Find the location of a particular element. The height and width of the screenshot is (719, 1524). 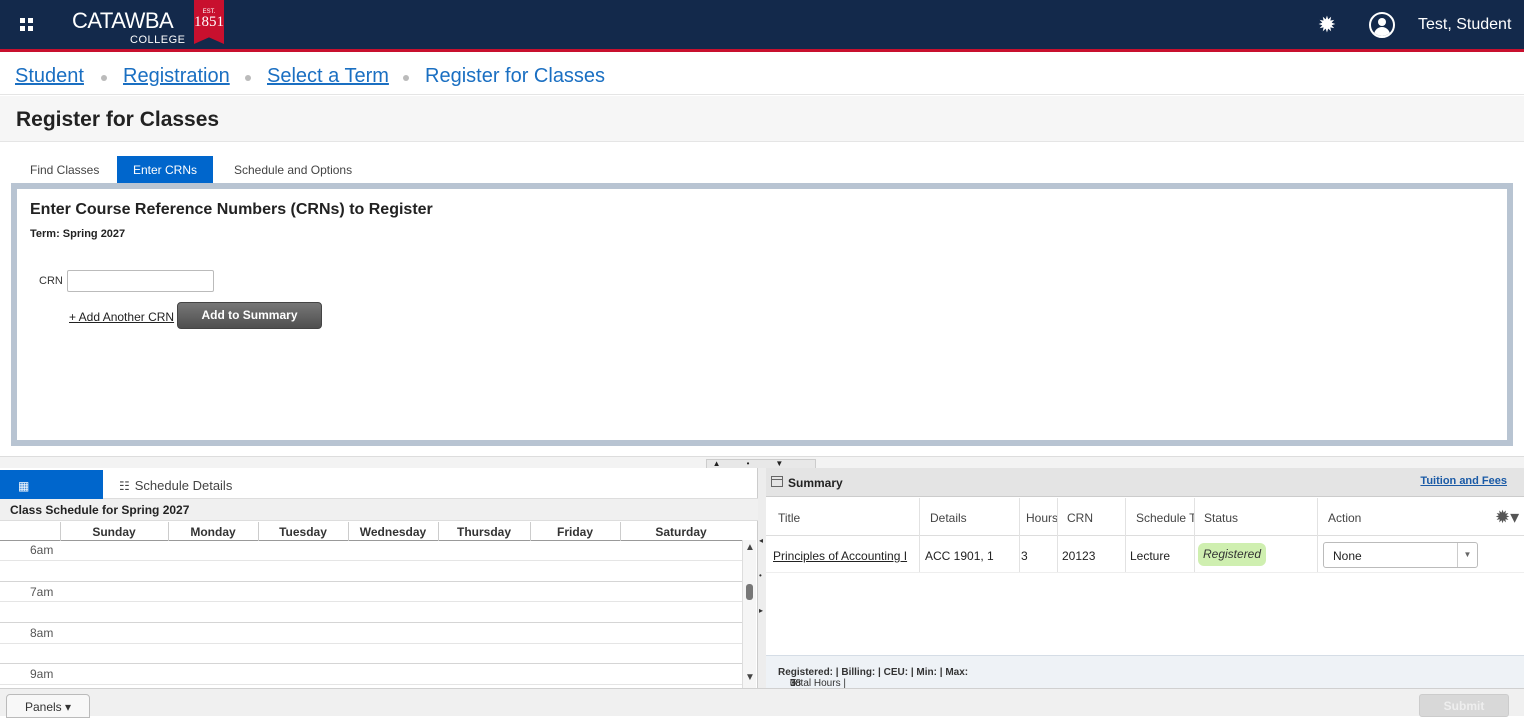

hour-9am: 9am is located at coordinates (42, 674).